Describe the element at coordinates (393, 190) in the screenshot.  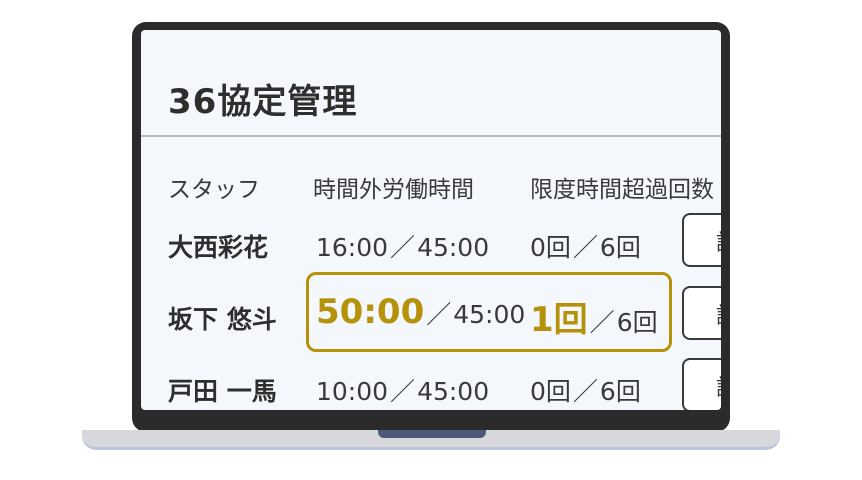
I see `column-header-overtime: 時間外労働時間` at that location.